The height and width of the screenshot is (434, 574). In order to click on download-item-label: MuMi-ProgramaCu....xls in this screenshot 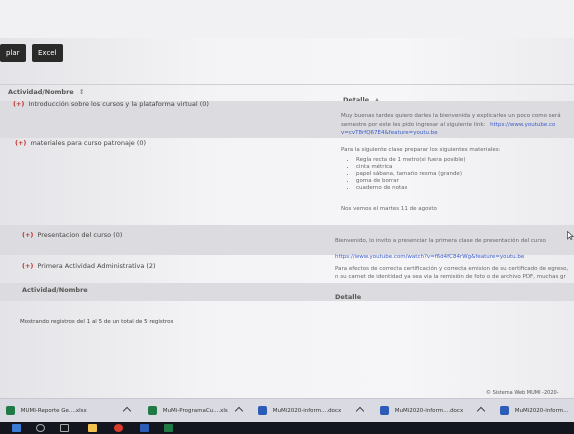, I will do `click(195, 411)`.